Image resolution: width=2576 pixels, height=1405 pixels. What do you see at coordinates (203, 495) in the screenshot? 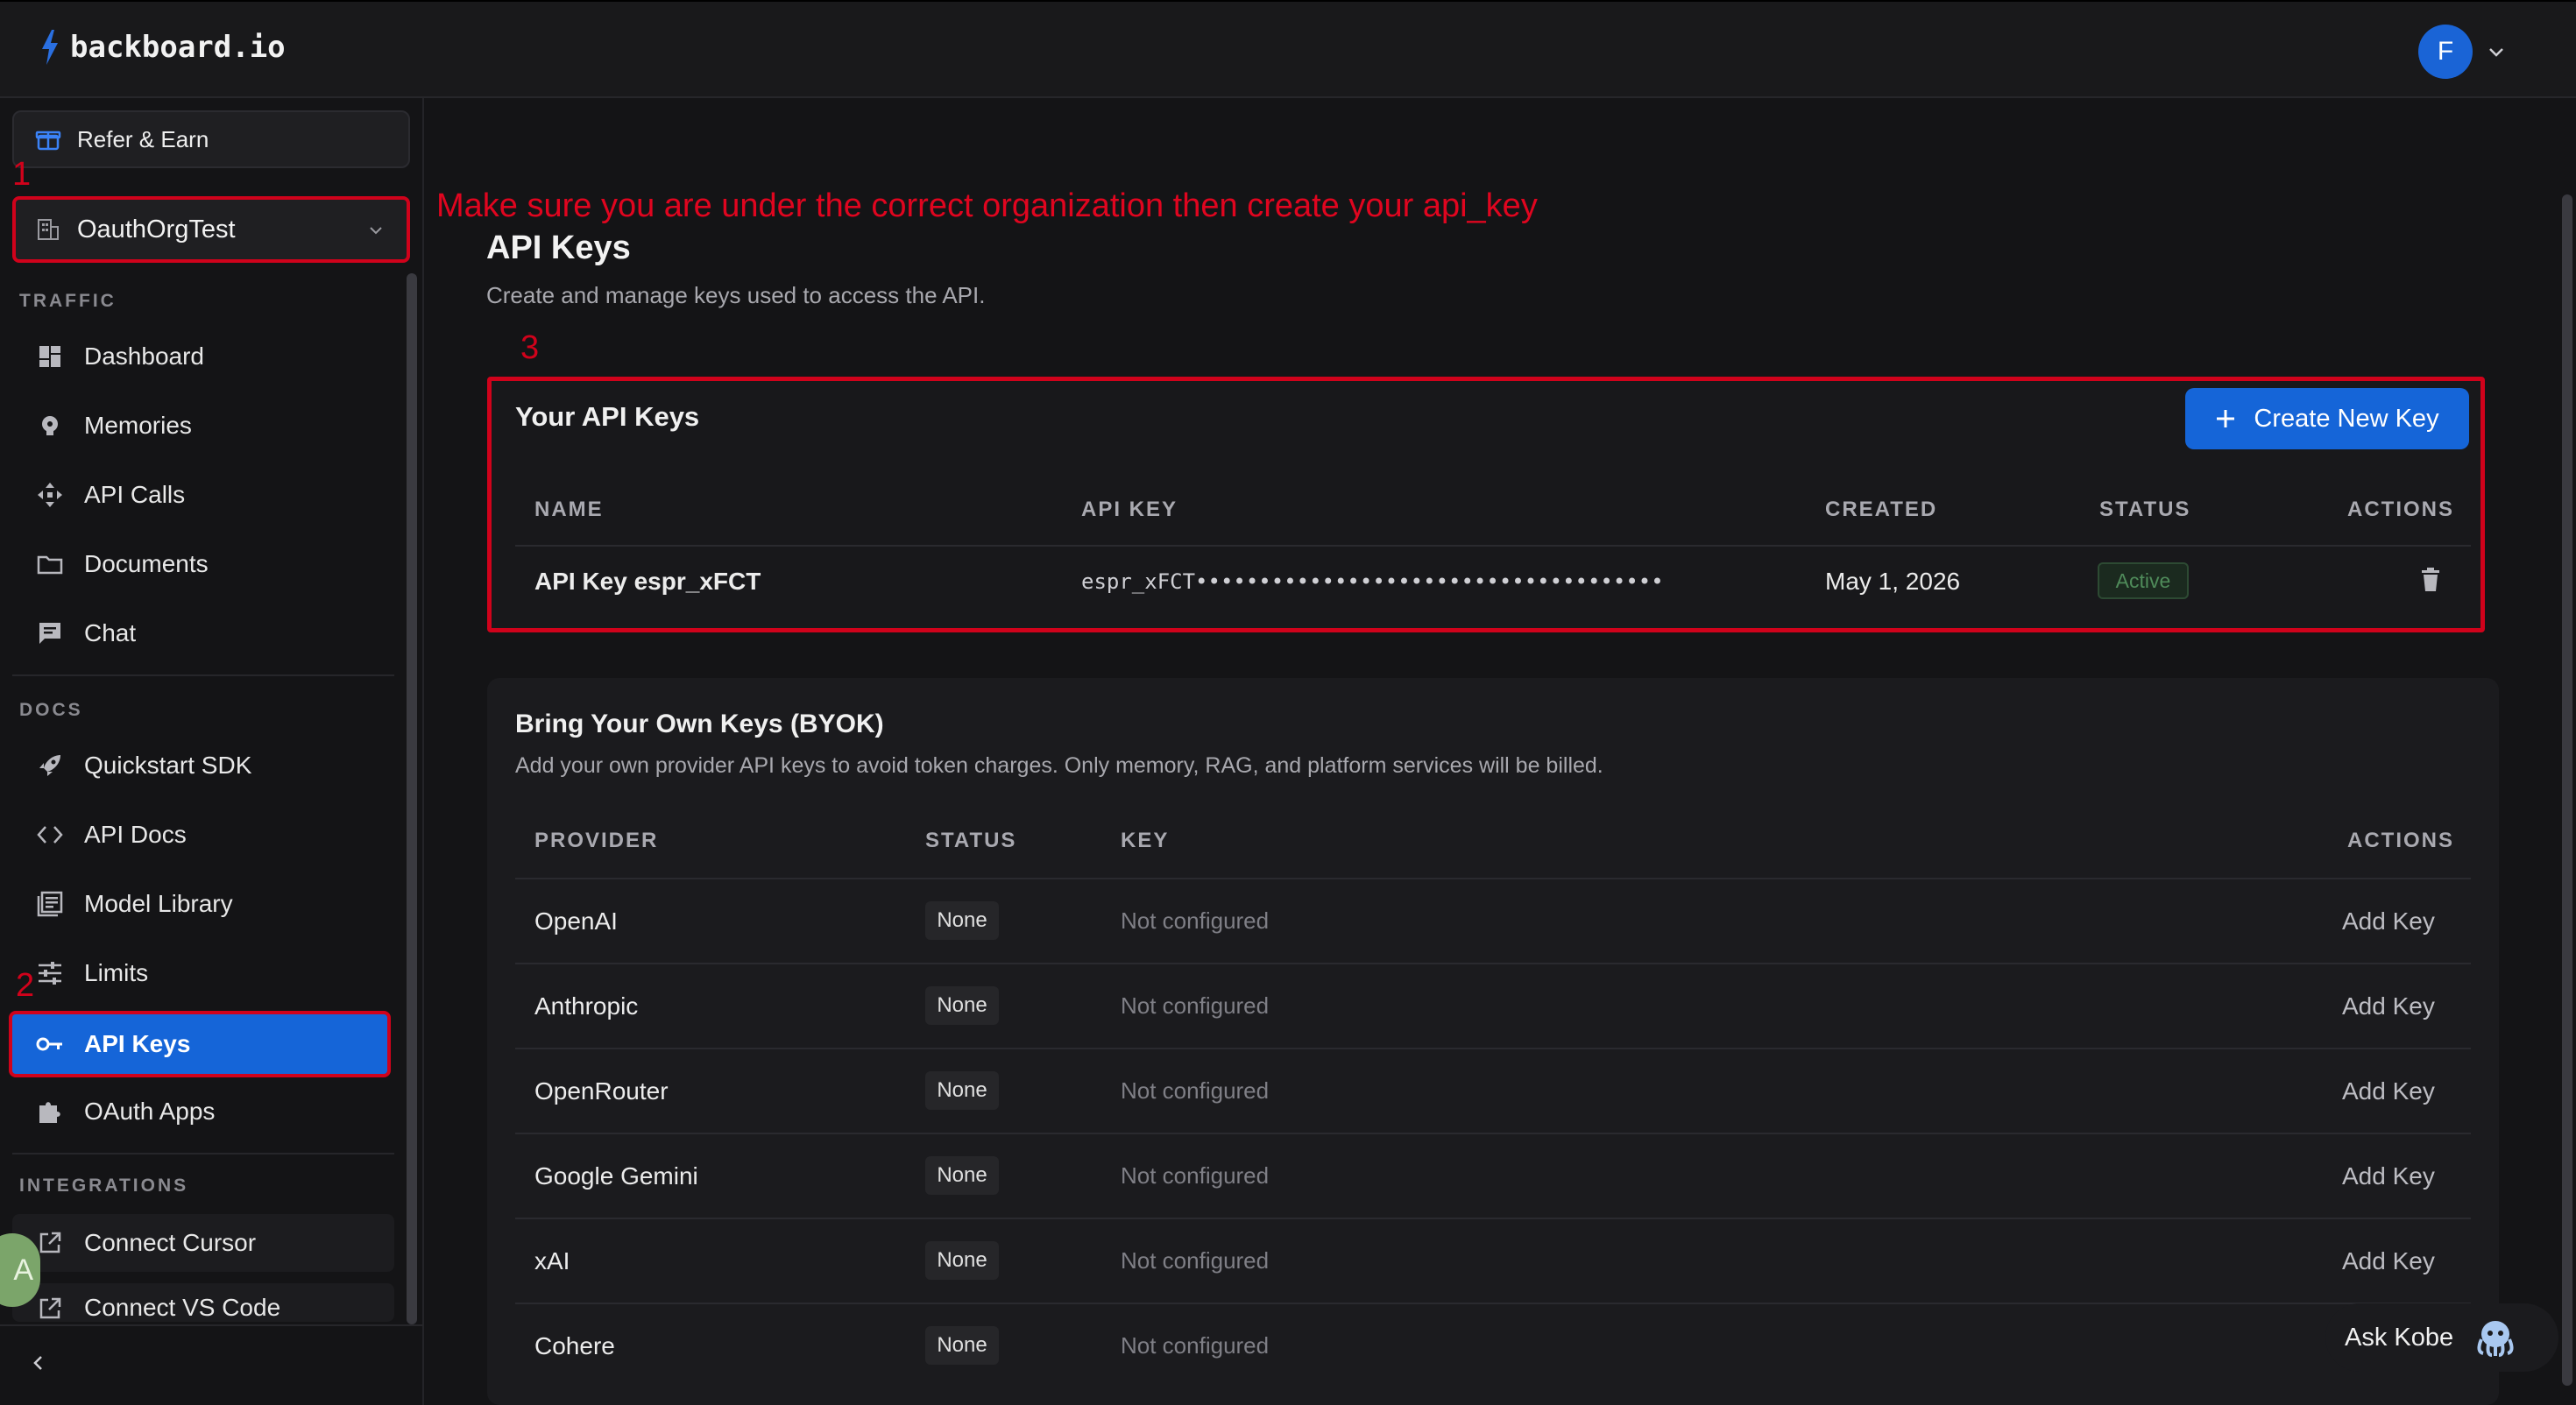
I see `sidebar-item-api-calls: API Calls` at bounding box center [203, 495].